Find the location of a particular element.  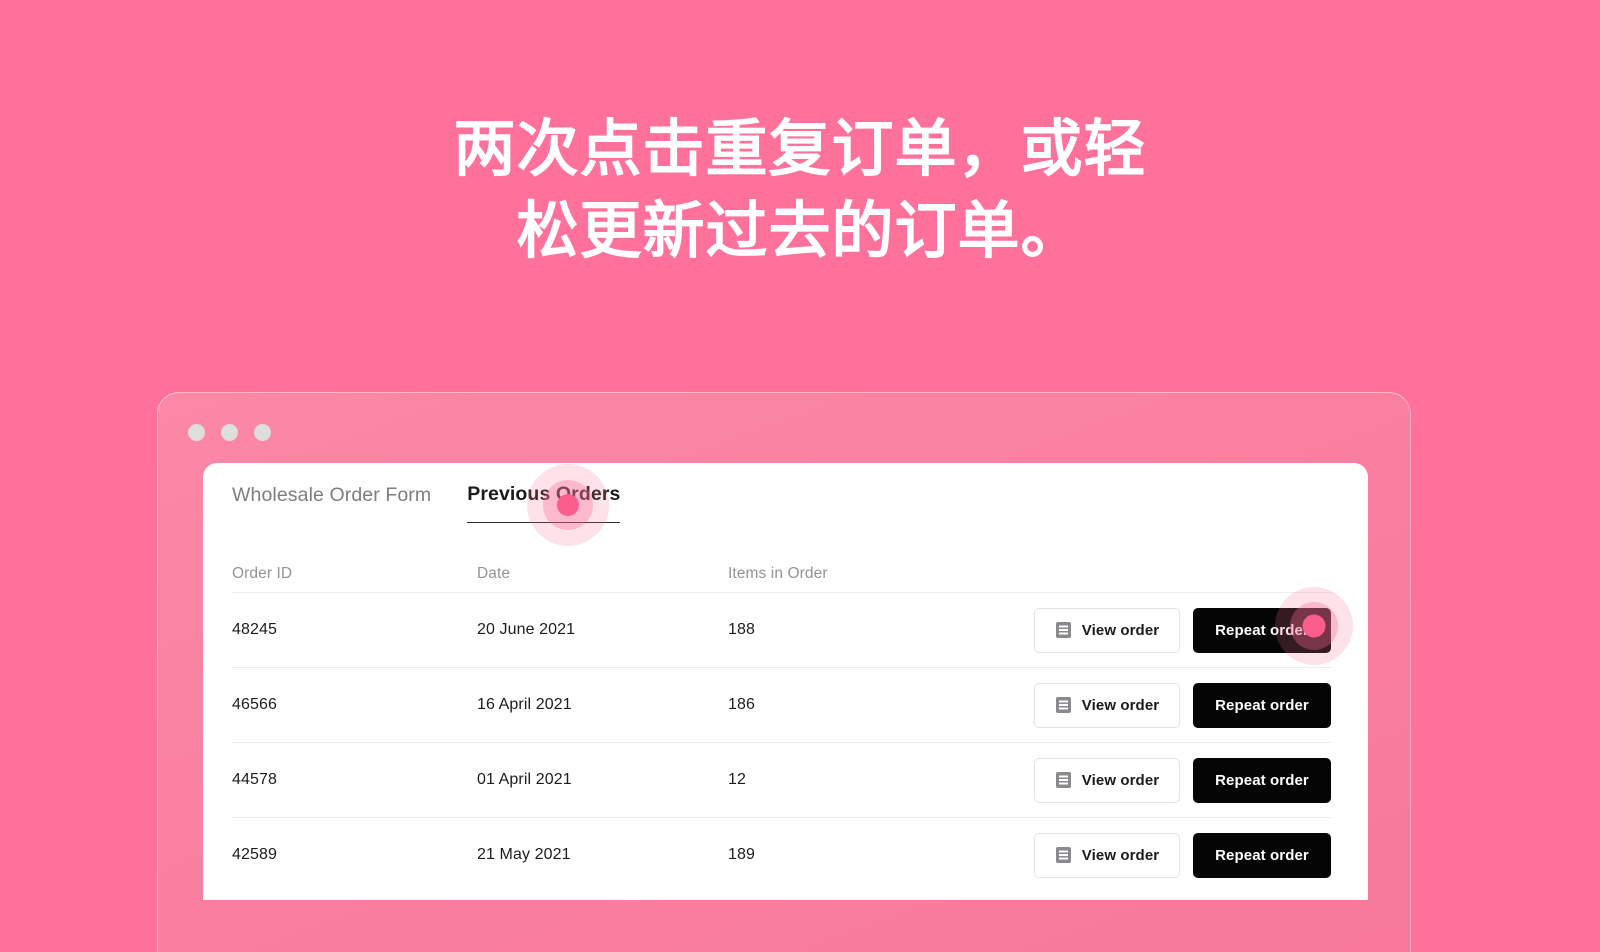

cell-order-id: 46566 is located at coordinates (254, 704).